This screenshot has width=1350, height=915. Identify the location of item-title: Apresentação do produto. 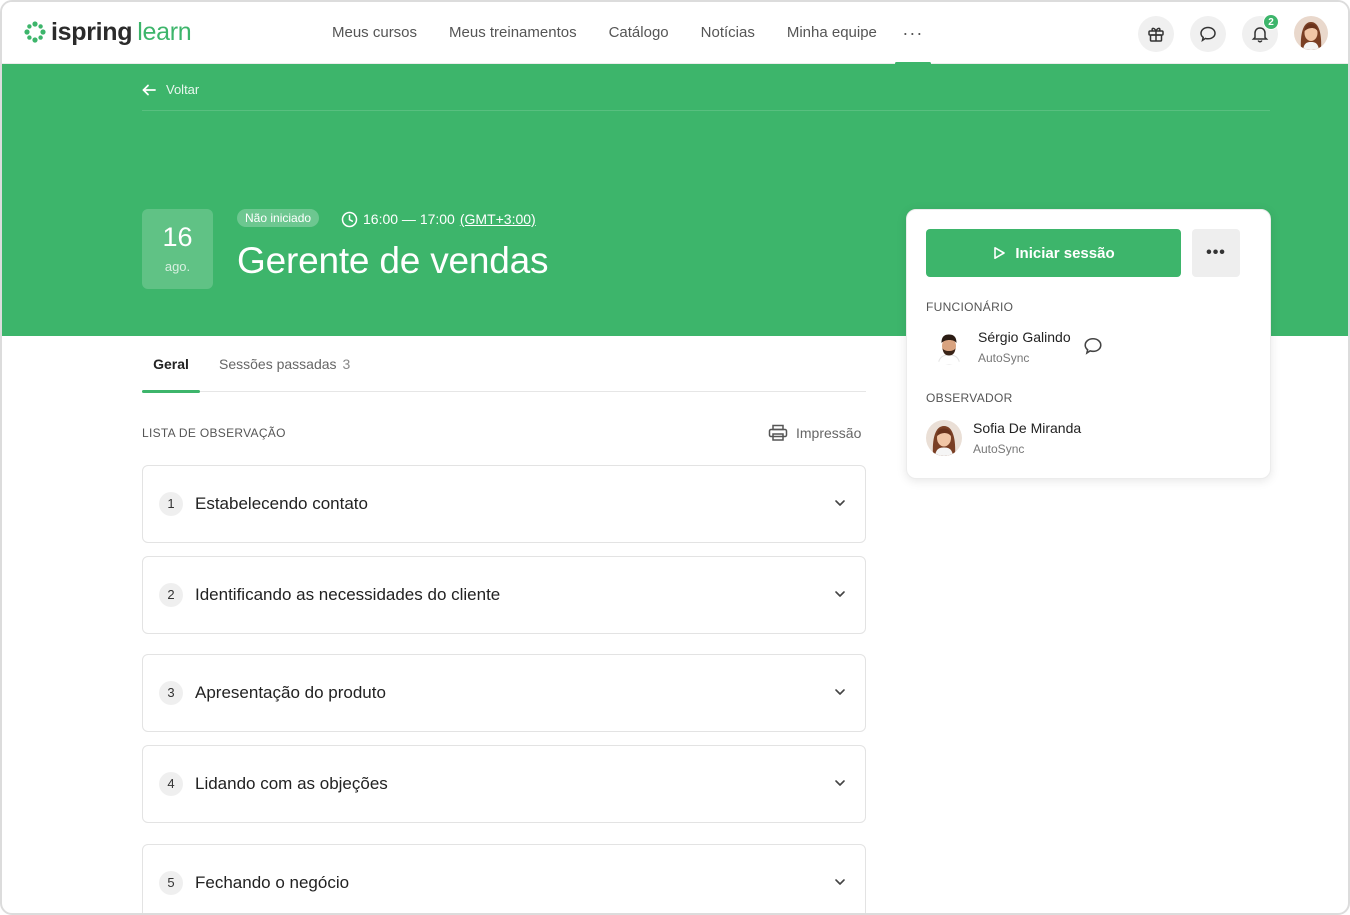
(290, 692).